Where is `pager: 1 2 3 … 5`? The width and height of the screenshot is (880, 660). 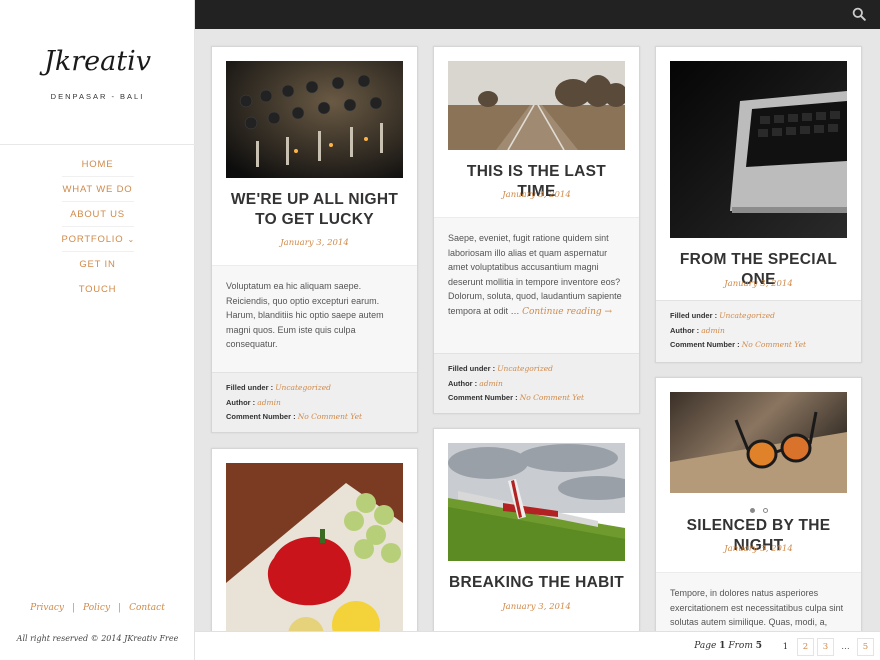 pager: 1 2 3 … 5 is located at coordinates (824, 647).